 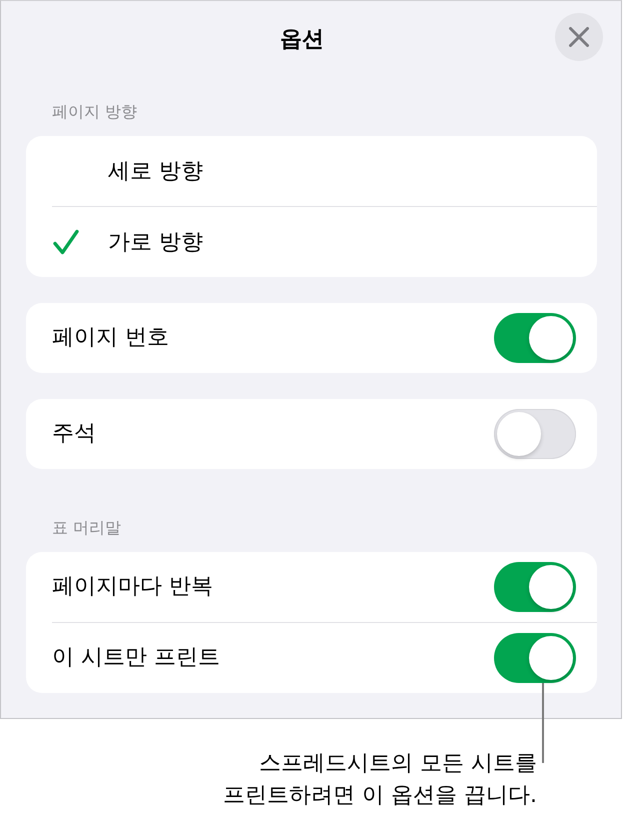 What do you see at coordinates (133, 587) in the screenshot?
I see `setting-label: 페이지마다 반복` at bounding box center [133, 587].